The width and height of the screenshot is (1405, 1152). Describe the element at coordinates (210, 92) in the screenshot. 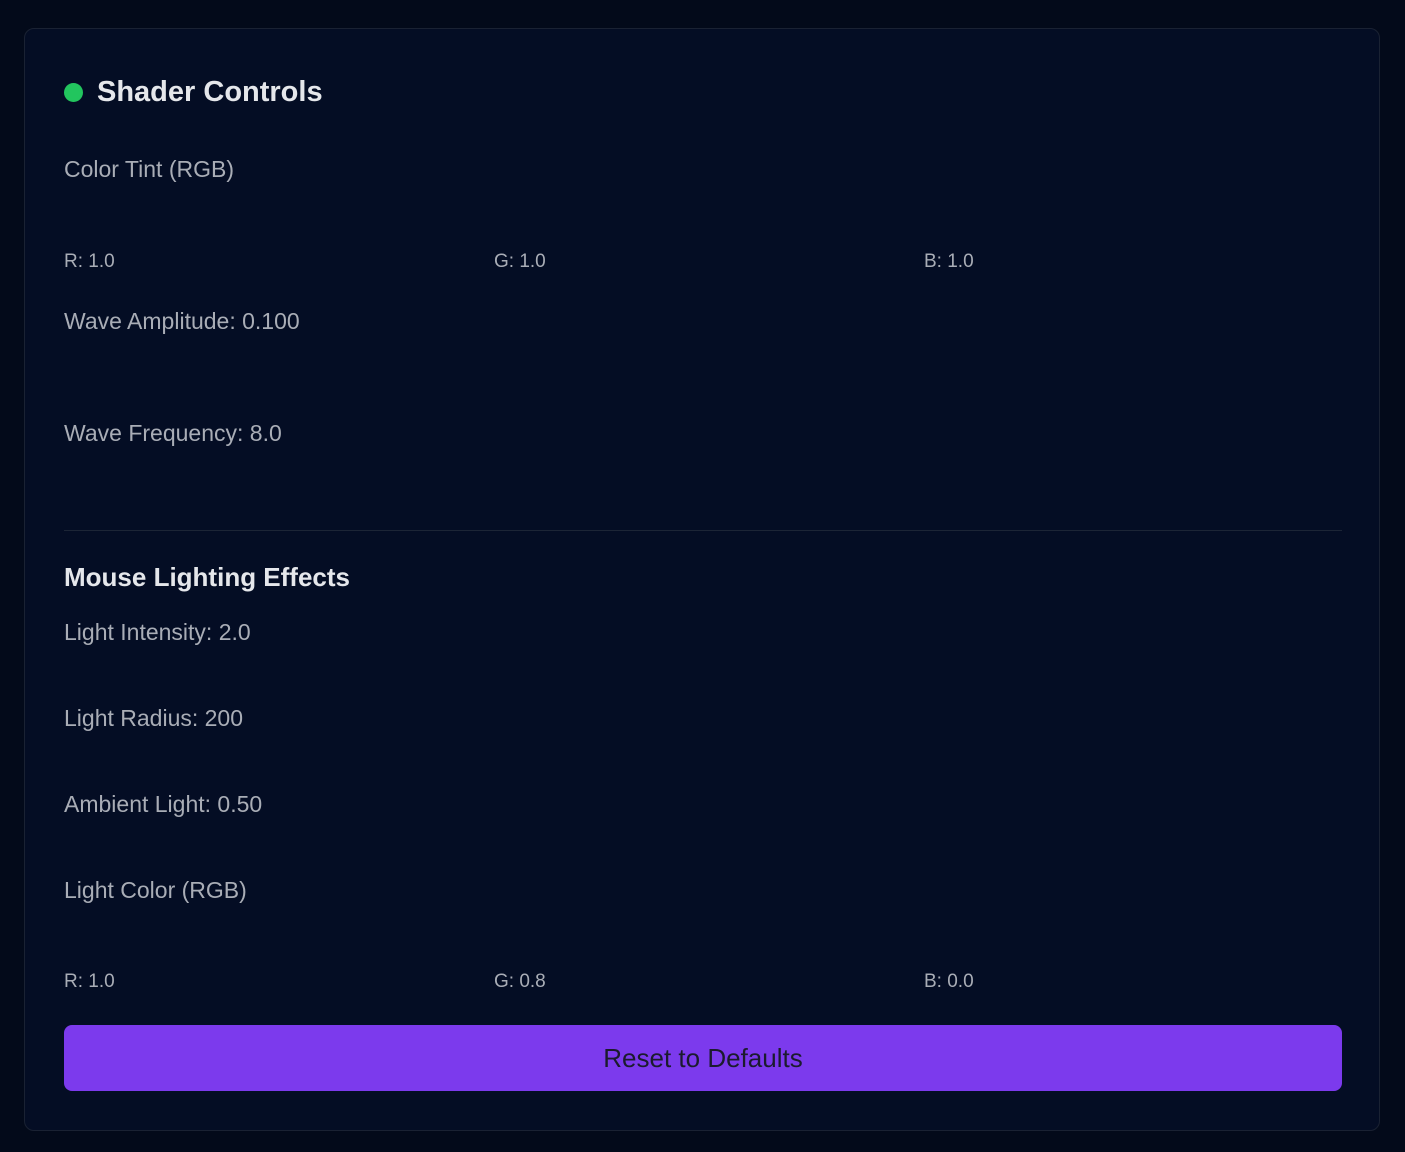

I see `panel-title: Shader Controls` at that location.